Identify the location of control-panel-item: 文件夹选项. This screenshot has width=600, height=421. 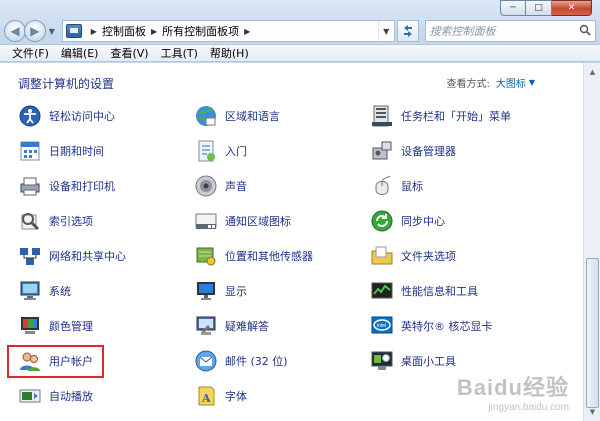
(413, 256).